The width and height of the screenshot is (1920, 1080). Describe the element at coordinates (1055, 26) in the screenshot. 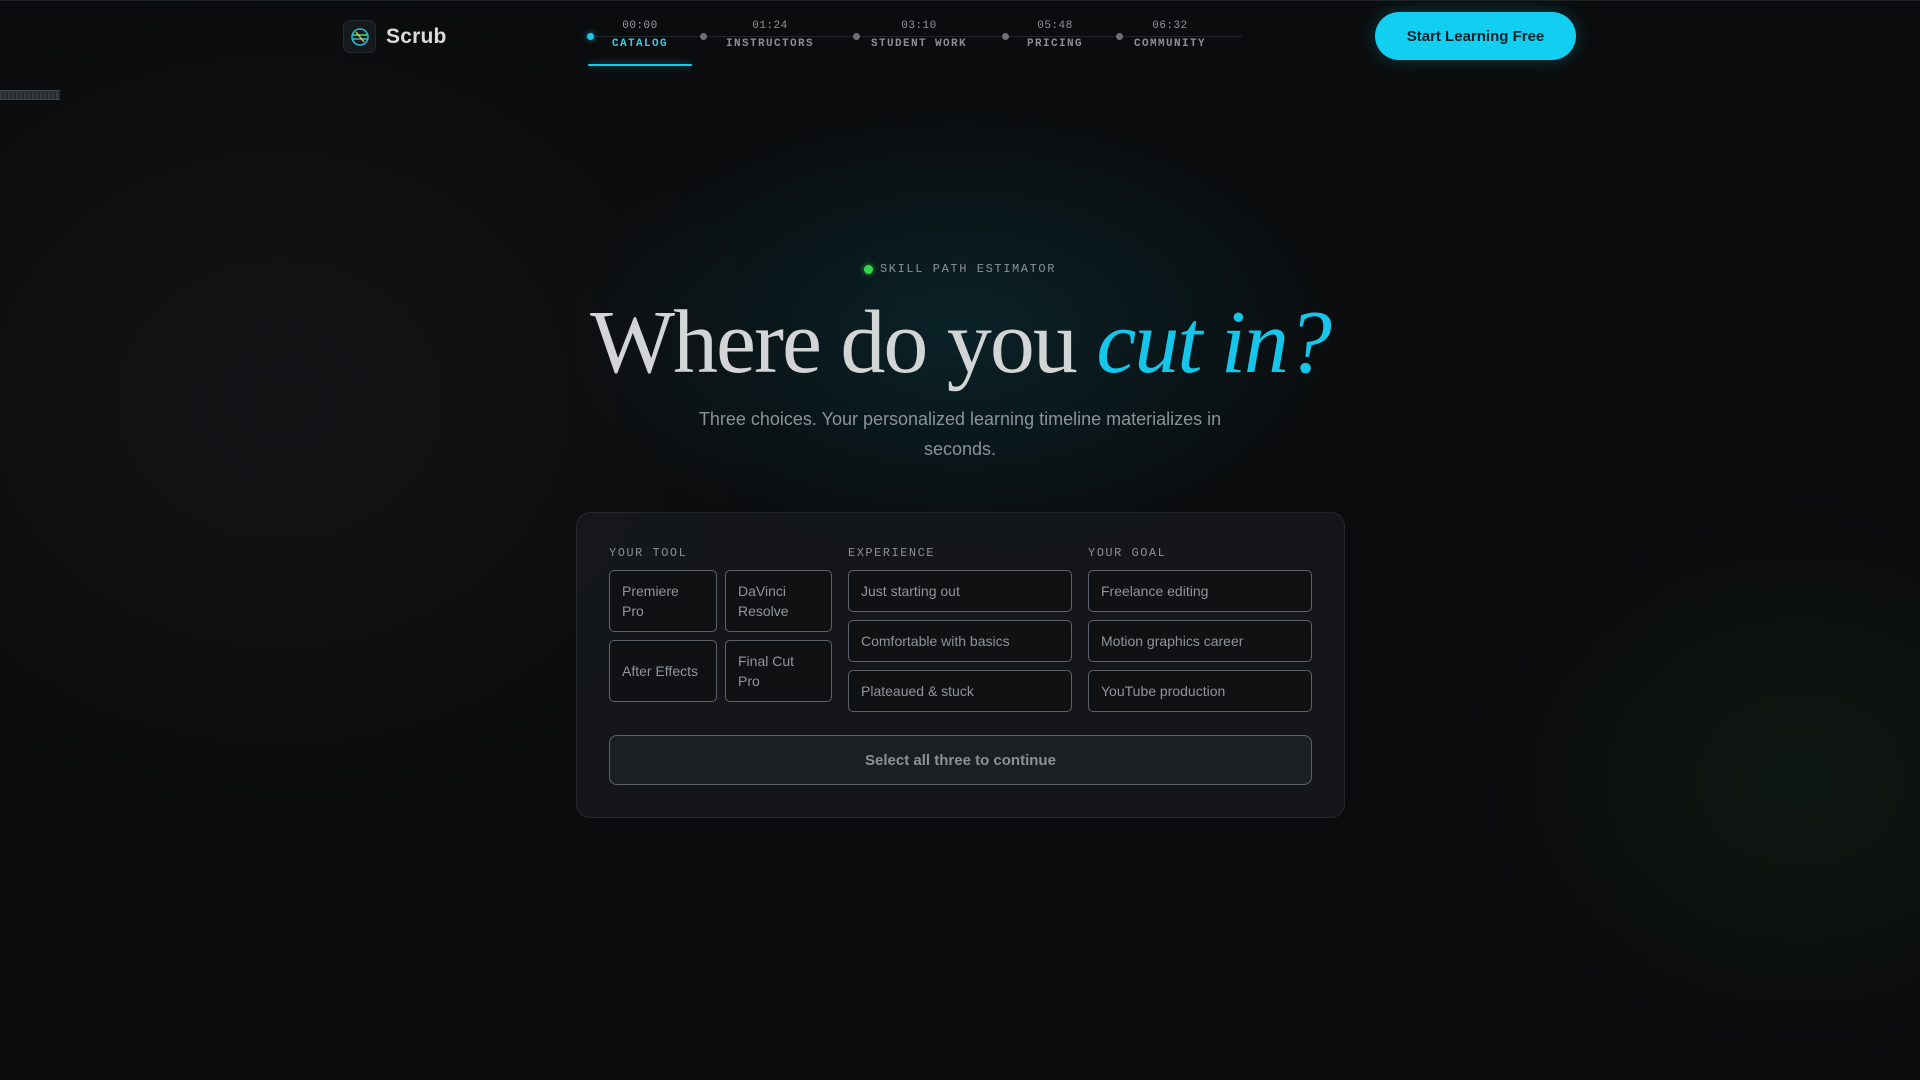

I see `nav-timecode: 05:48` at that location.